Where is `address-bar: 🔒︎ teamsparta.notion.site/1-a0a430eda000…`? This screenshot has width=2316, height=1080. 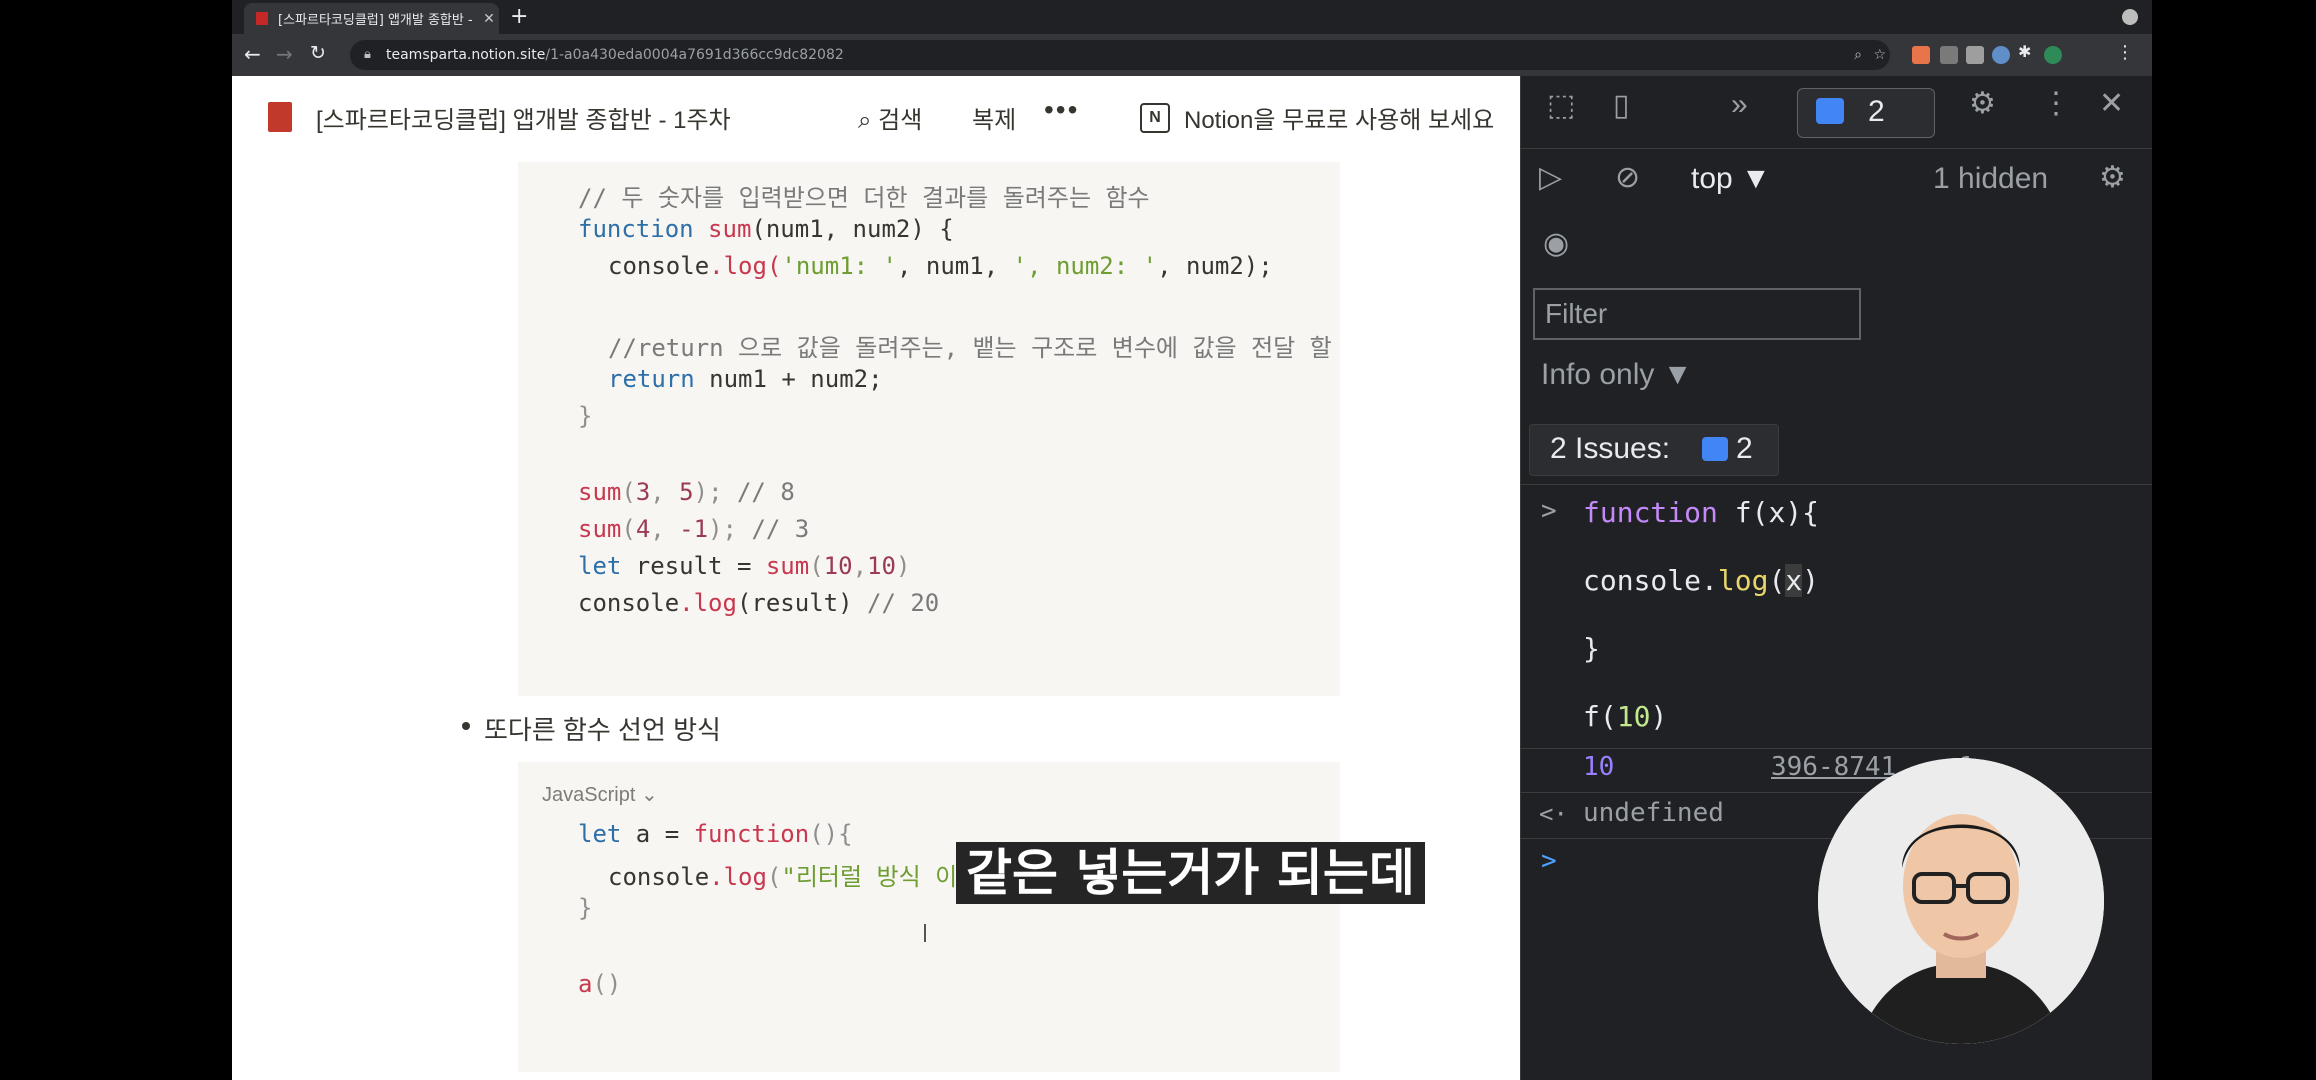 address-bar: 🔒︎ teamsparta.notion.site/1-a0a430eda000… is located at coordinates (1120, 55).